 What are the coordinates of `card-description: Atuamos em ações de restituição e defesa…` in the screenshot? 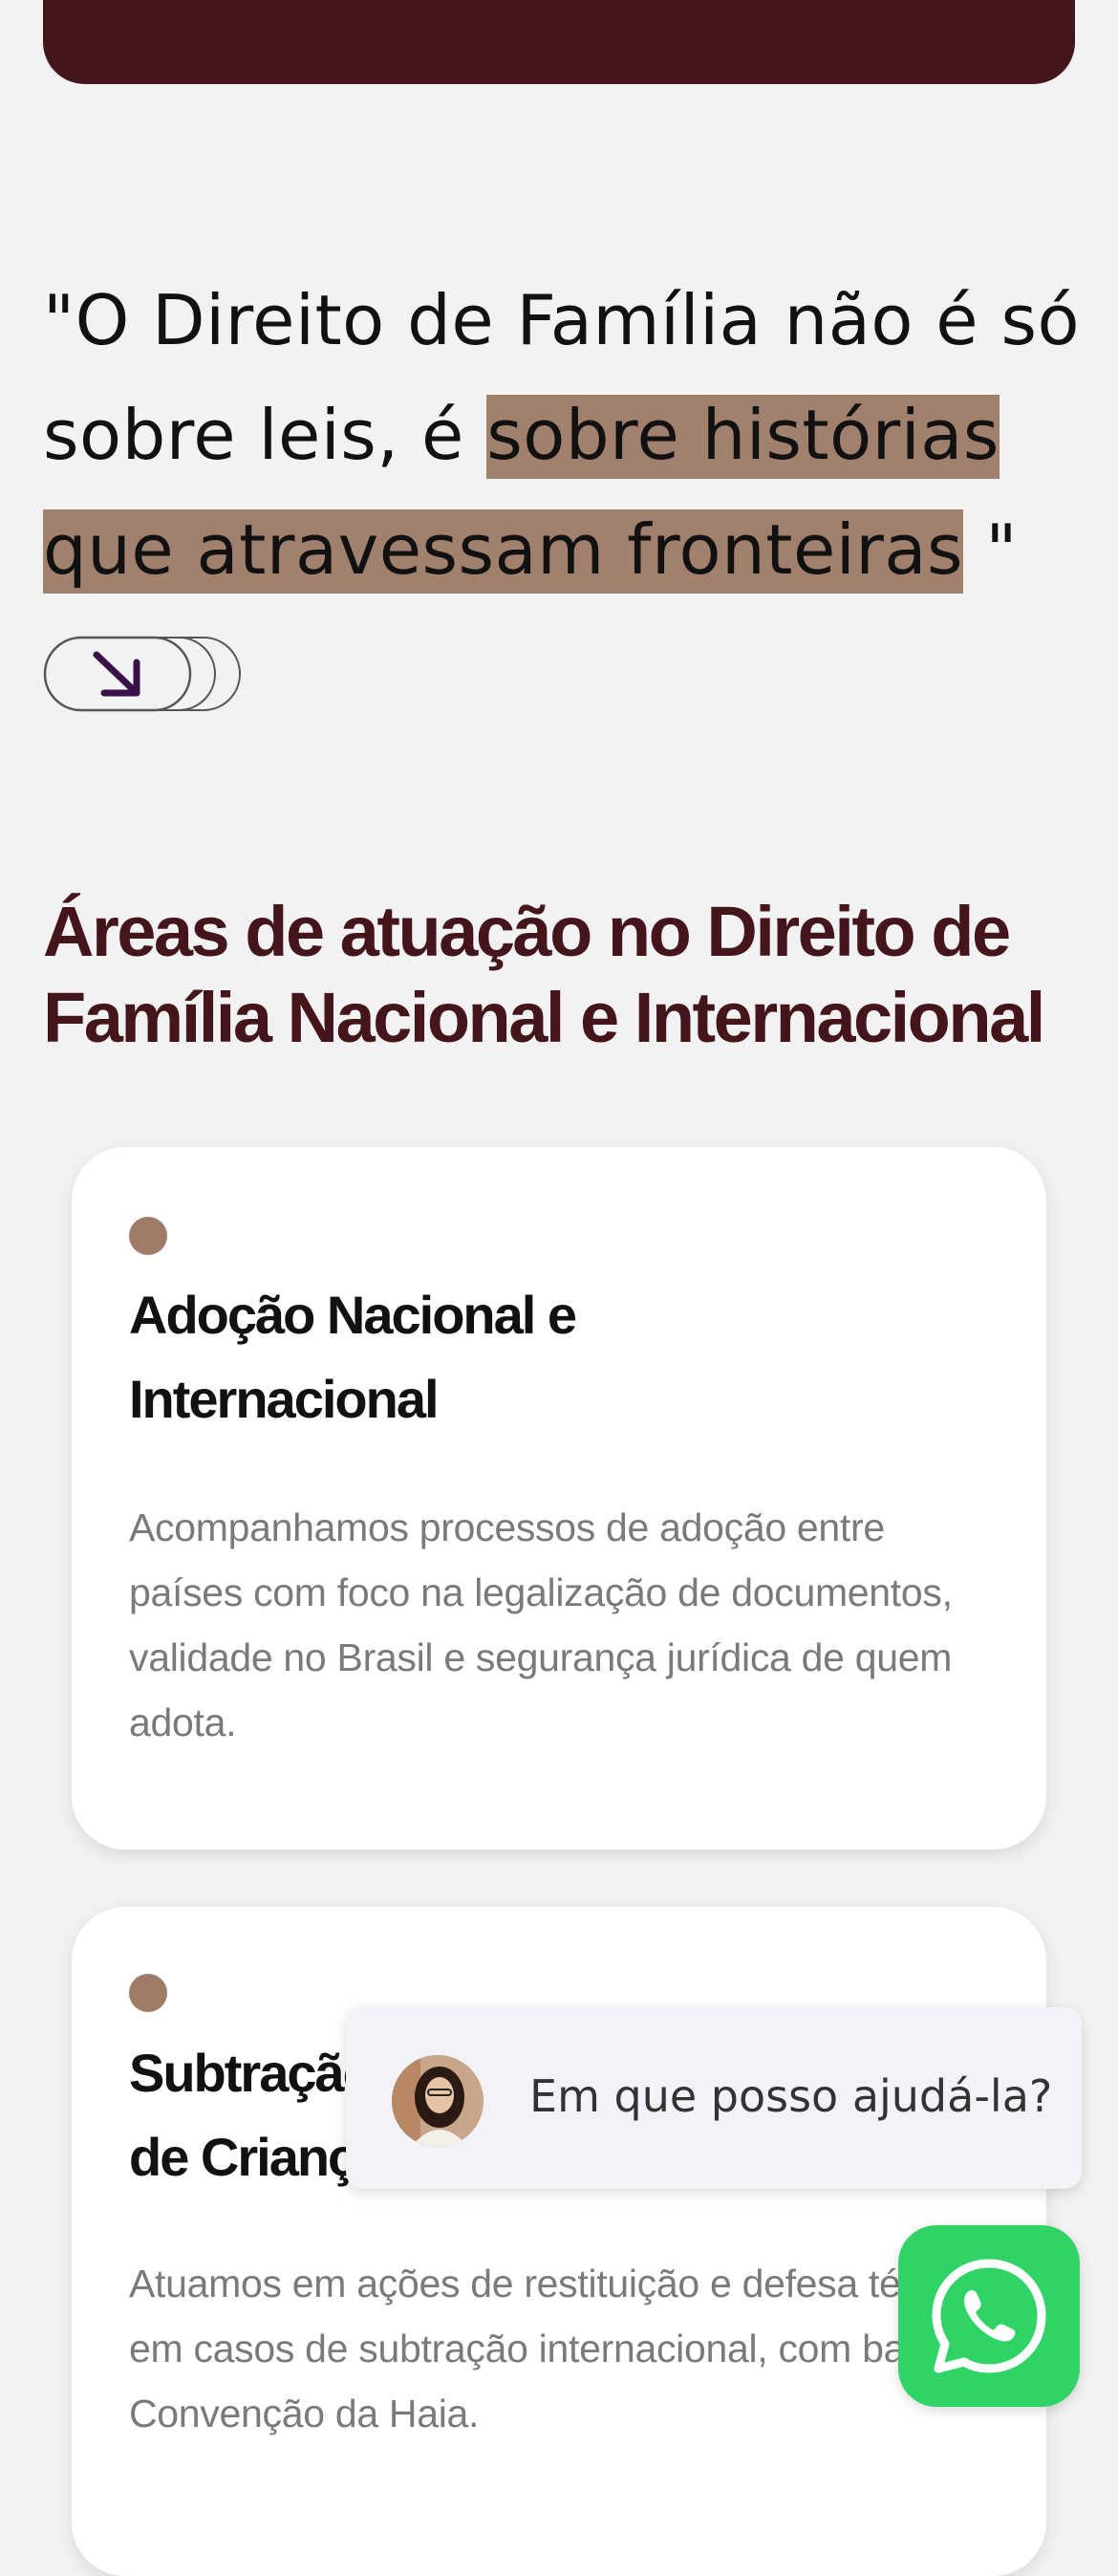 It's located at (565, 2348).